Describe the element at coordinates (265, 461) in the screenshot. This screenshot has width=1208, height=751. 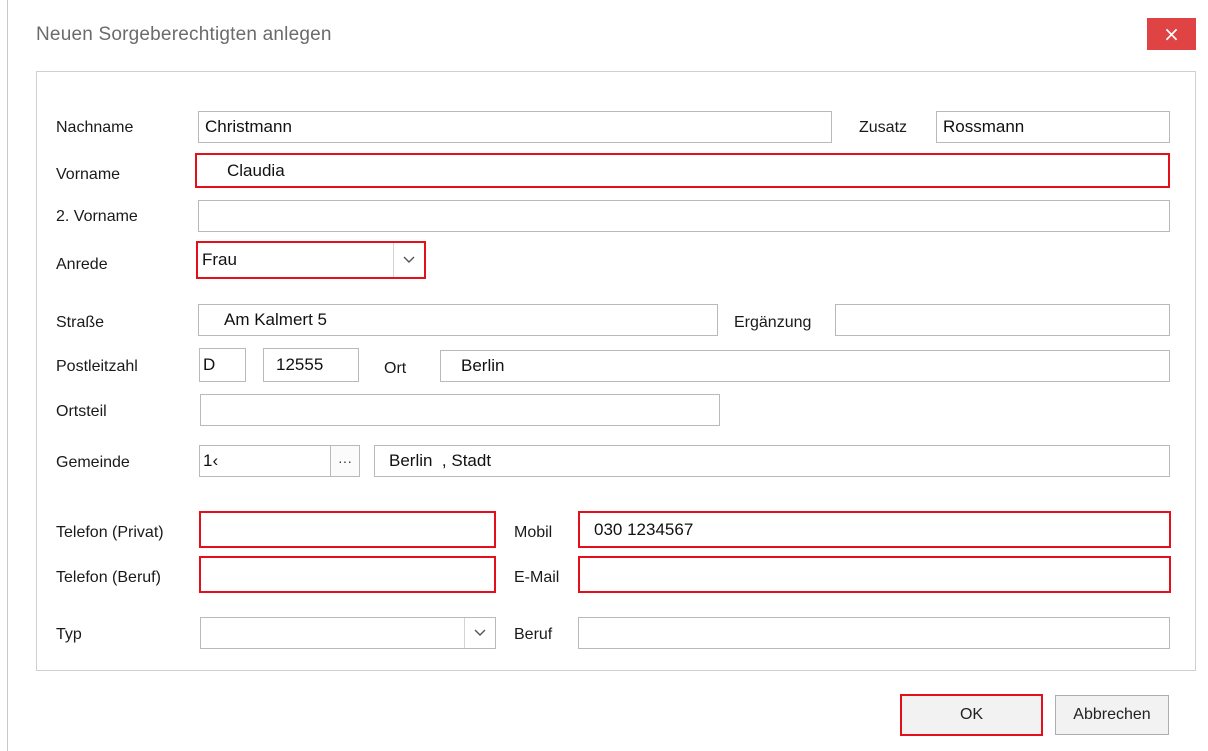
I see `gemeinde-code-input` at that location.